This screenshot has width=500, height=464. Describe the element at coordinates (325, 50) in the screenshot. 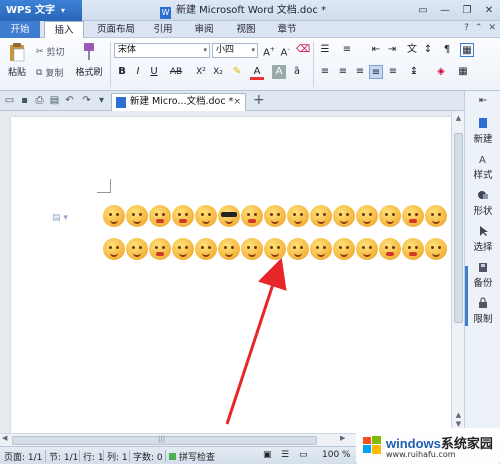

I see `bullets-button: ☰` at that location.